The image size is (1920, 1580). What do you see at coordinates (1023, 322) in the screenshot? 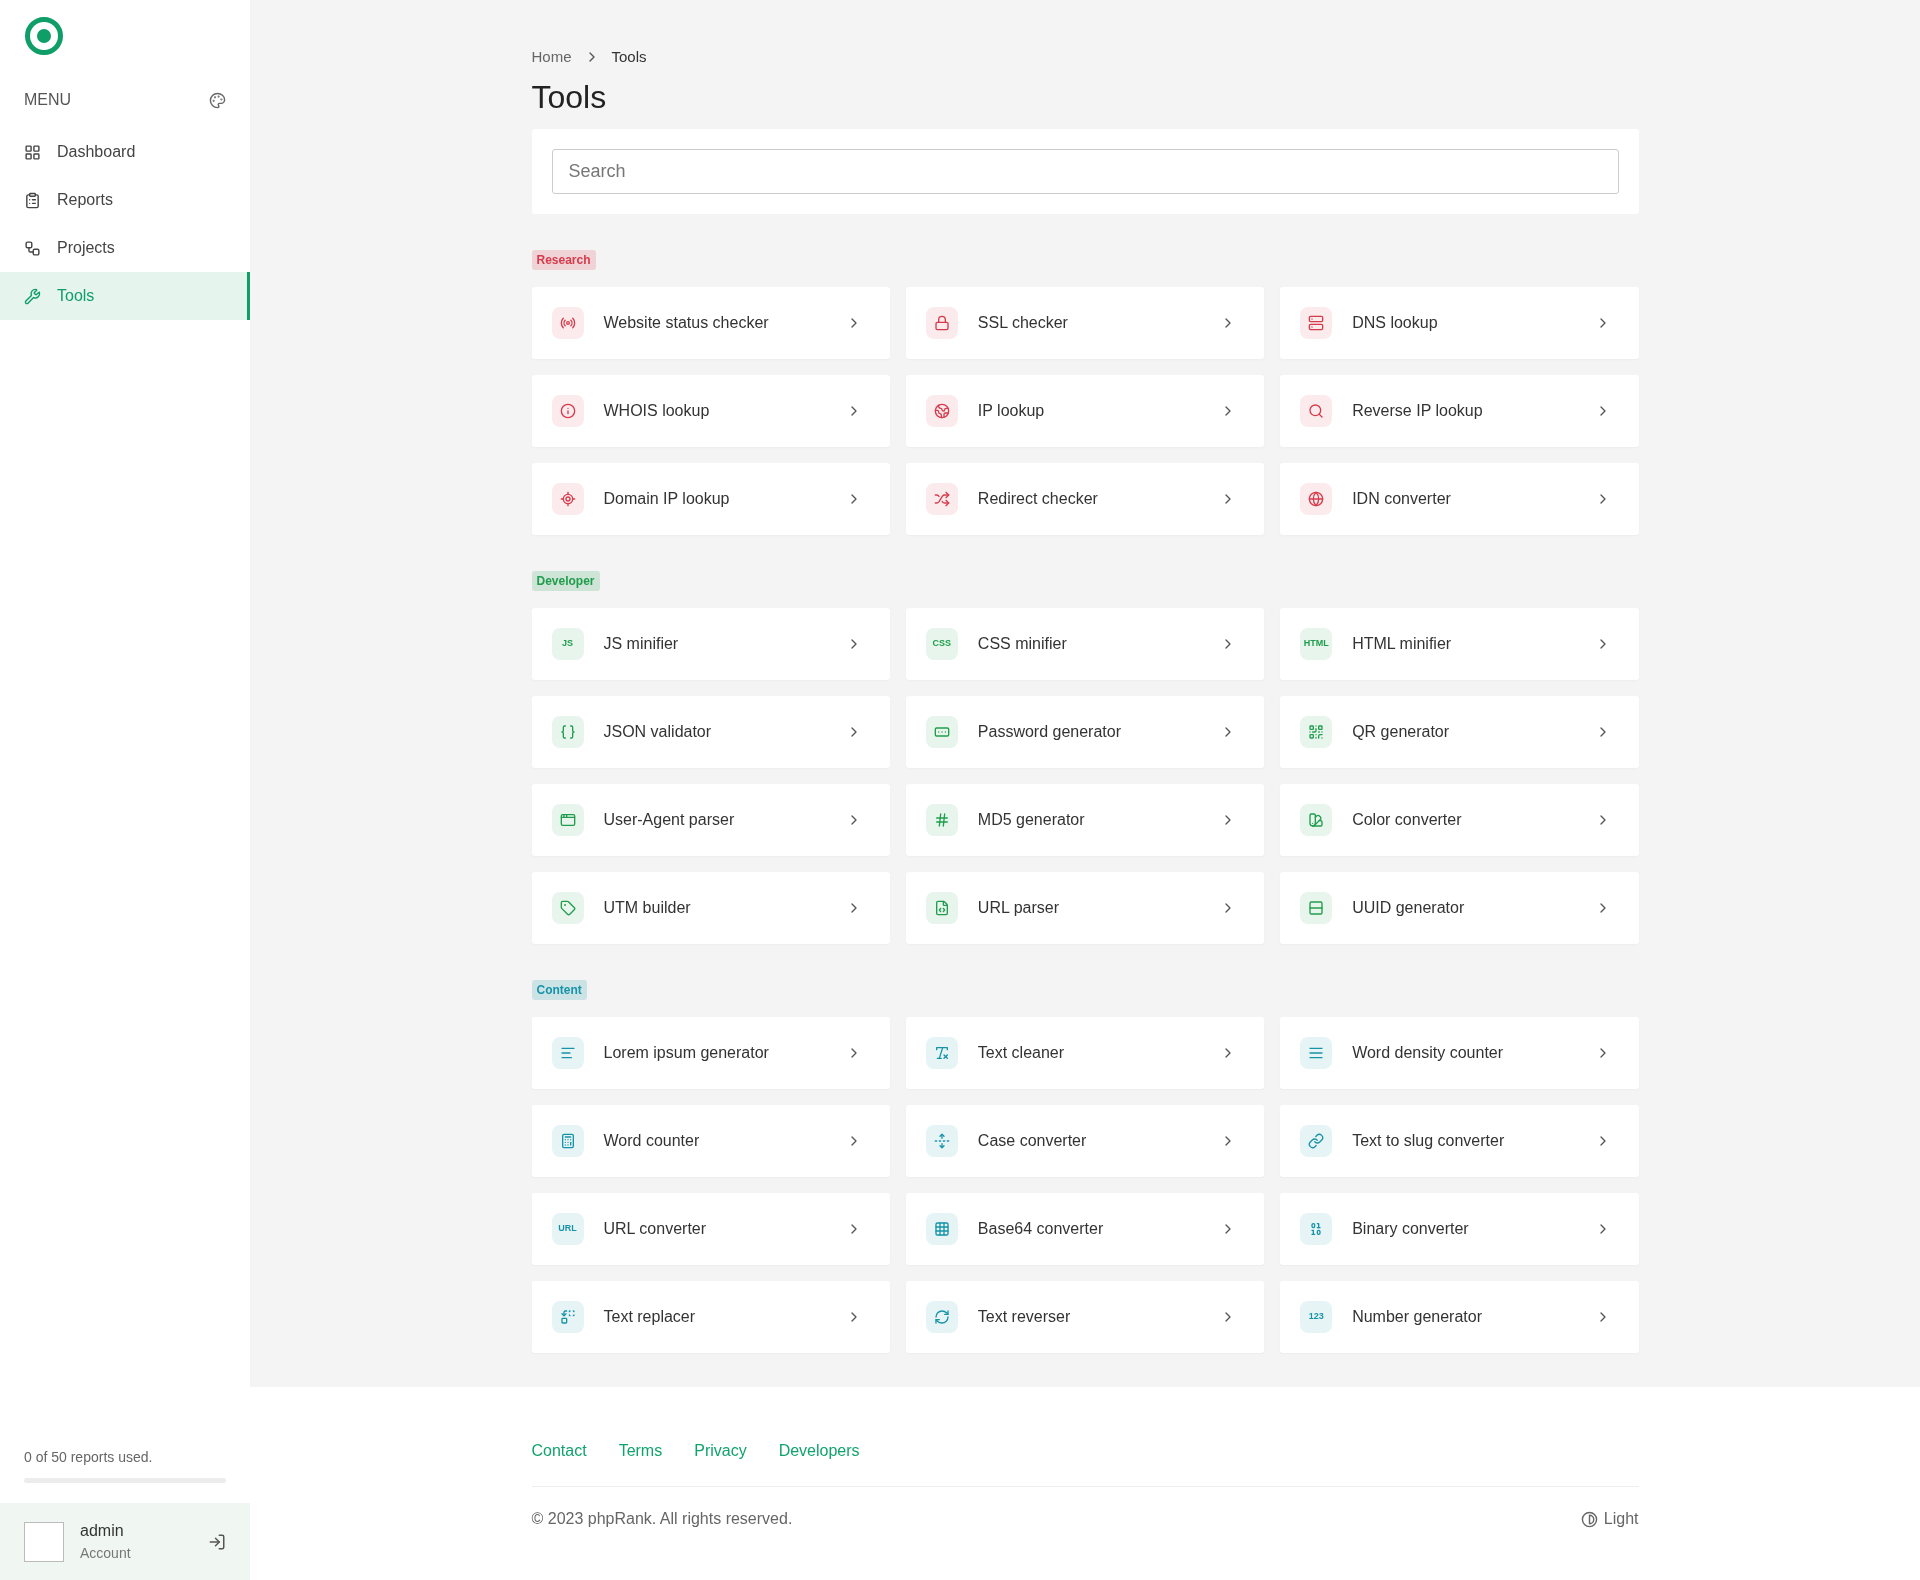
I see `tool-name: SSL checker` at bounding box center [1023, 322].